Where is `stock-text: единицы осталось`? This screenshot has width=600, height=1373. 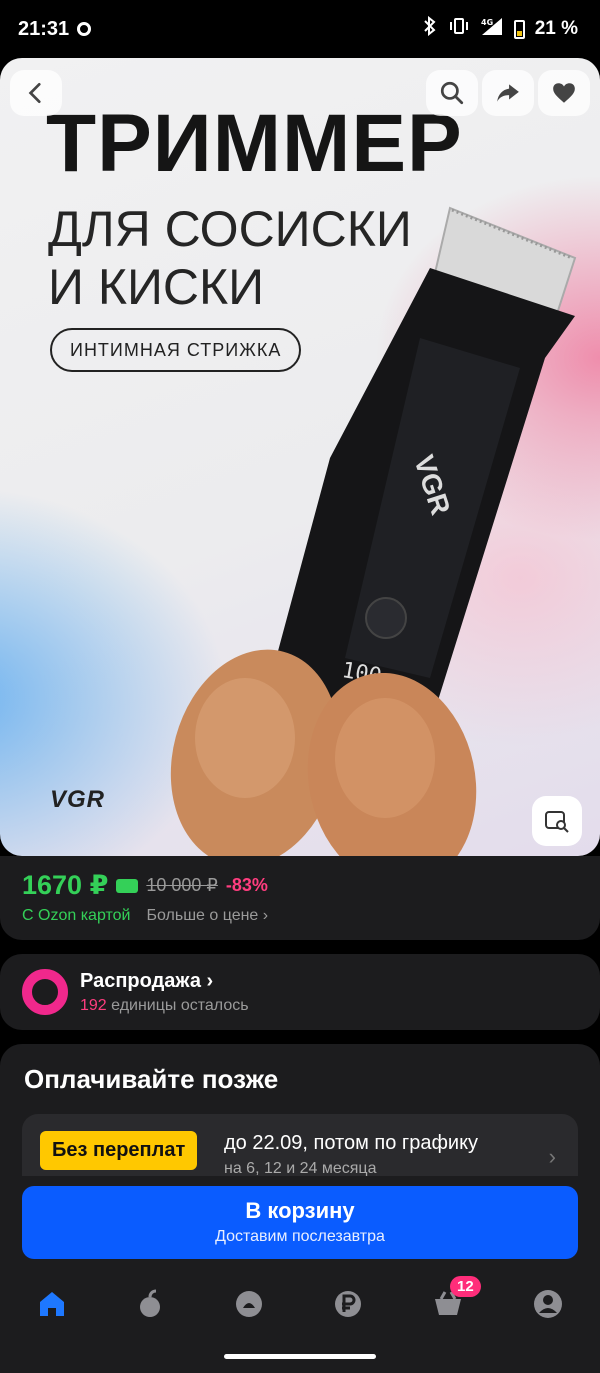 stock-text: единицы осталось is located at coordinates (177, 1005).